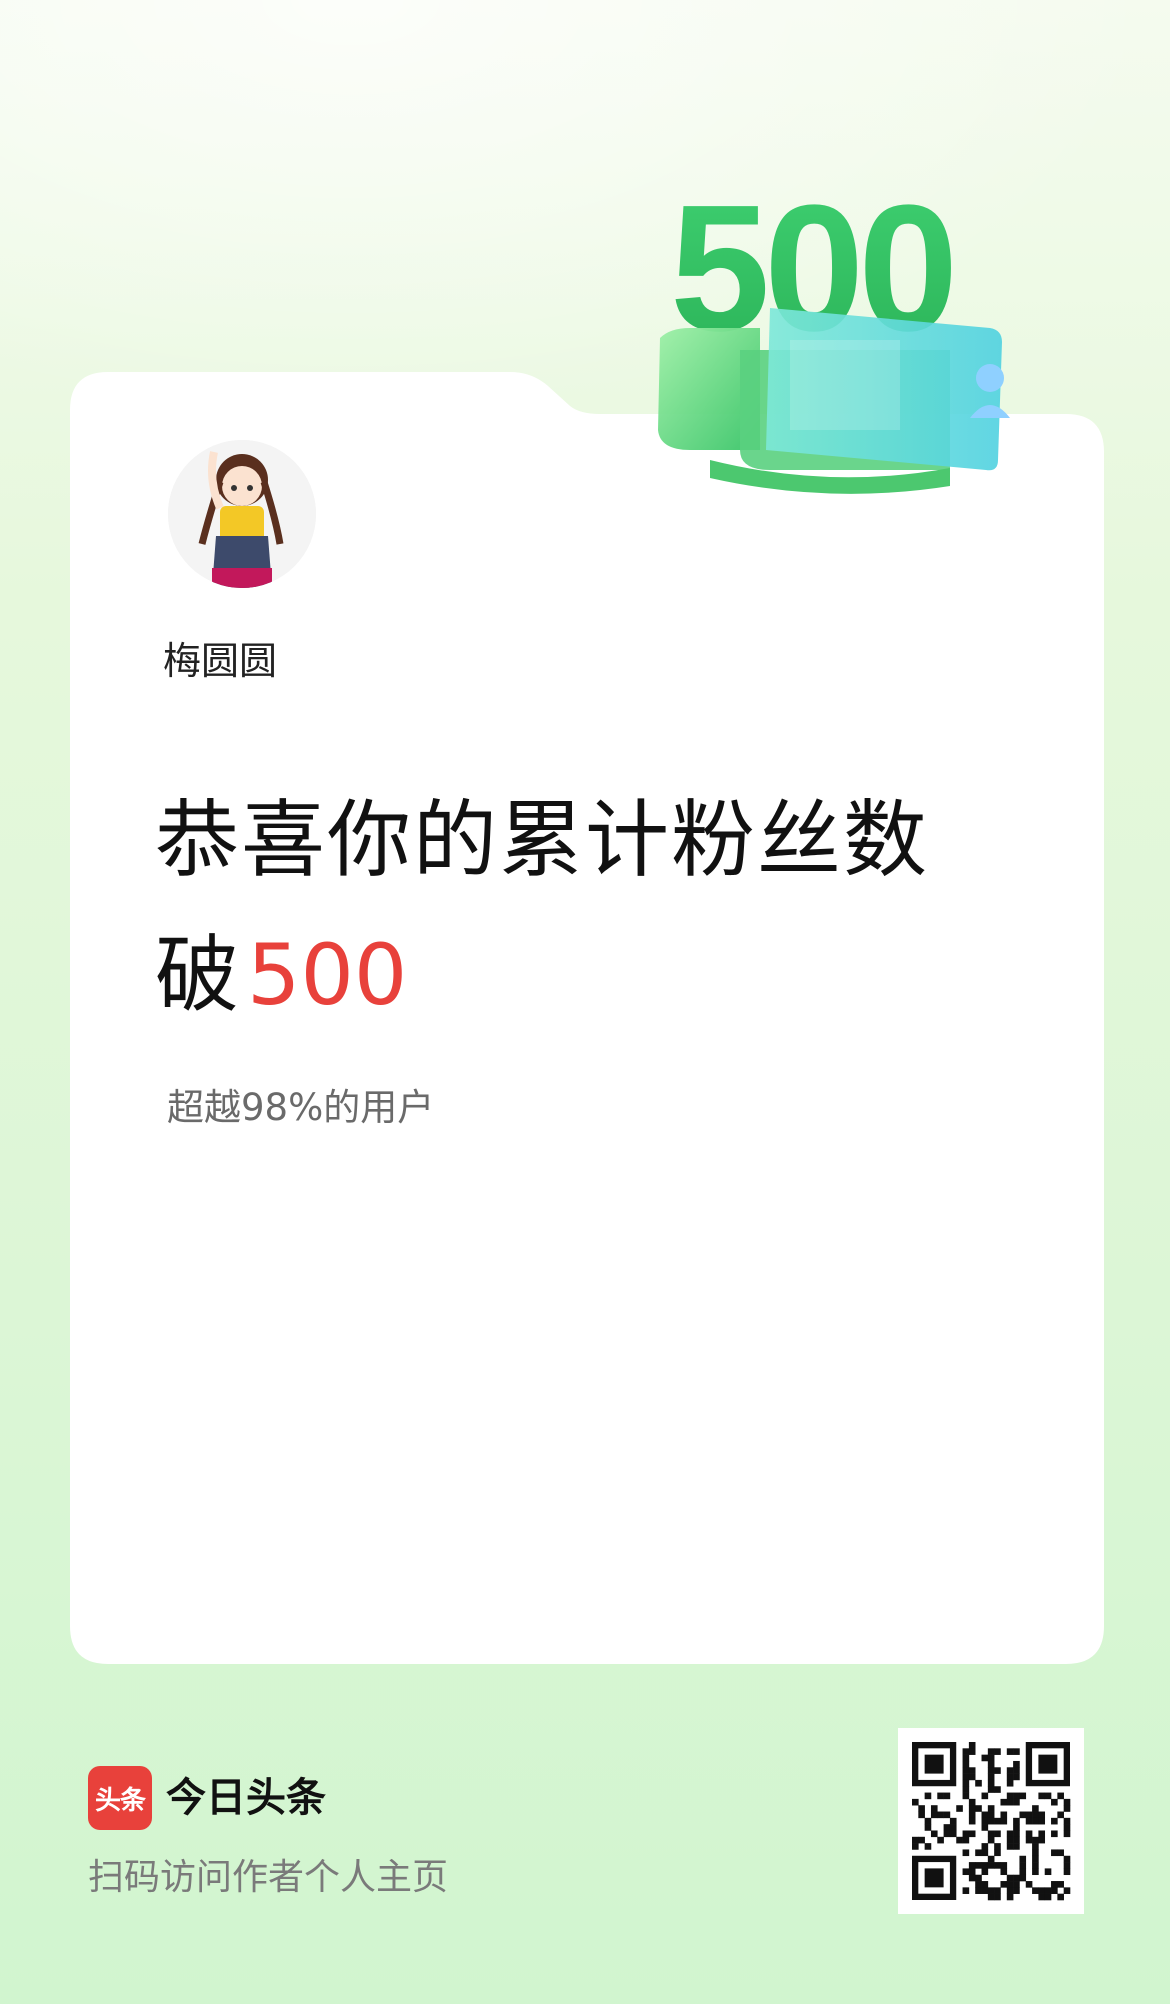  Describe the element at coordinates (327, 975) in the screenshot. I see `fans-count: 500` at that location.